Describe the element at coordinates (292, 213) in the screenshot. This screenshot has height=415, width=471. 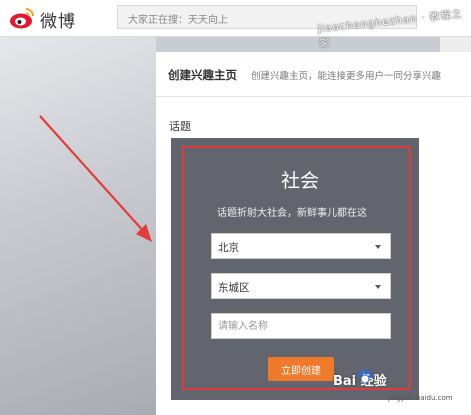
I see `topic-subtitle: 话题折射大社会，新鲜事儿都在这` at that location.